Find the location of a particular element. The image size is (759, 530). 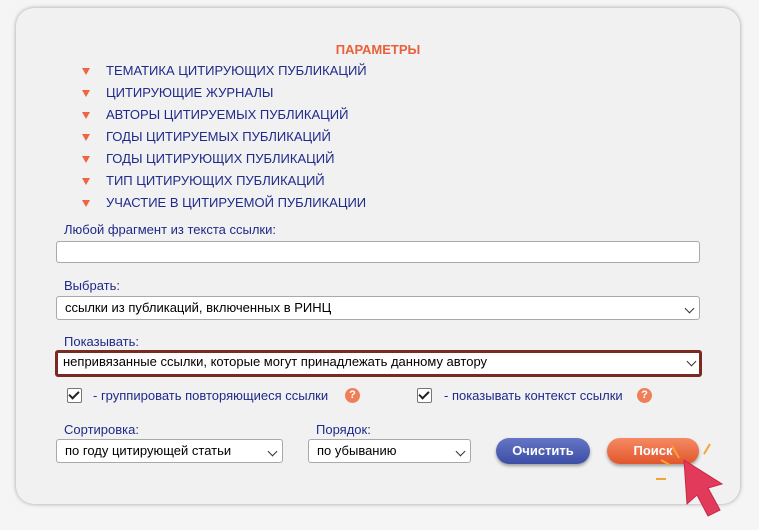

menu-item-cited-years: ГОДЫ ЦИТИРУЕМЫХ ПУБЛИКАЦИЙ is located at coordinates (224, 137).